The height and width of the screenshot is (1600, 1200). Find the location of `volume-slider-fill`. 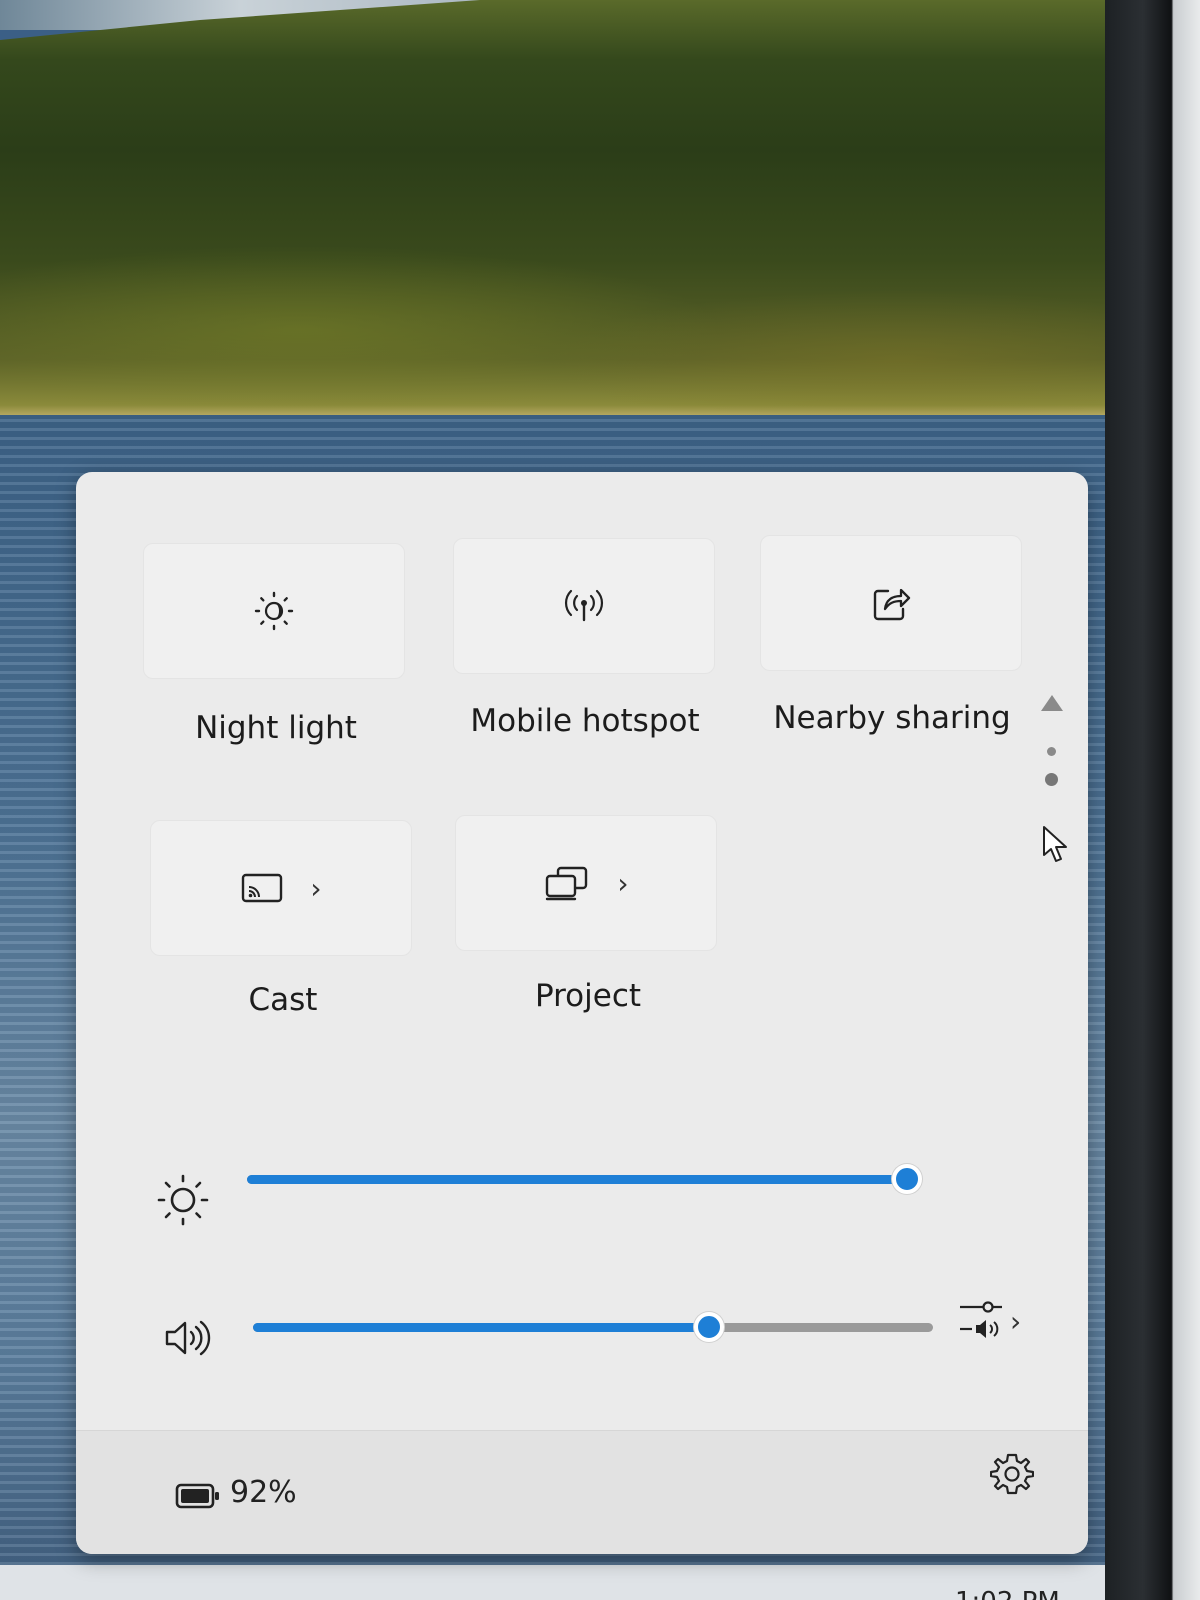

volume-slider-fill is located at coordinates (481, 1327).